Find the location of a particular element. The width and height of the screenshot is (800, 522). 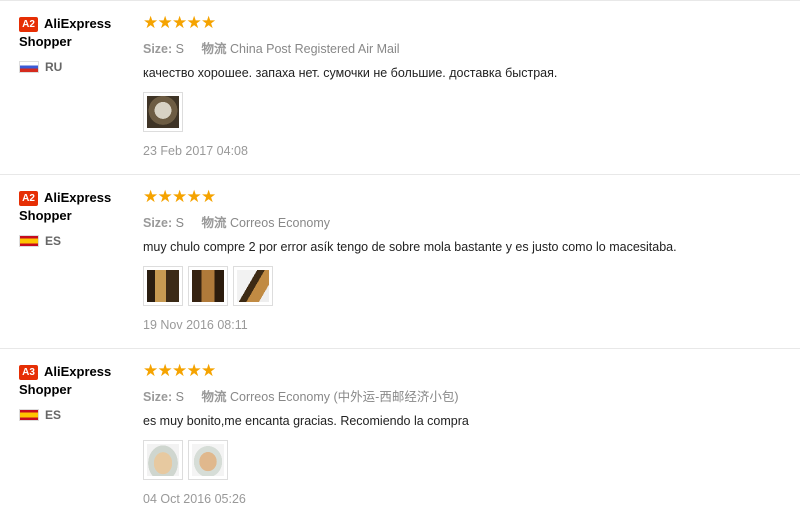

logistics-value: Correos Economy (中外运-西邮经济小包) is located at coordinates (344, 397).